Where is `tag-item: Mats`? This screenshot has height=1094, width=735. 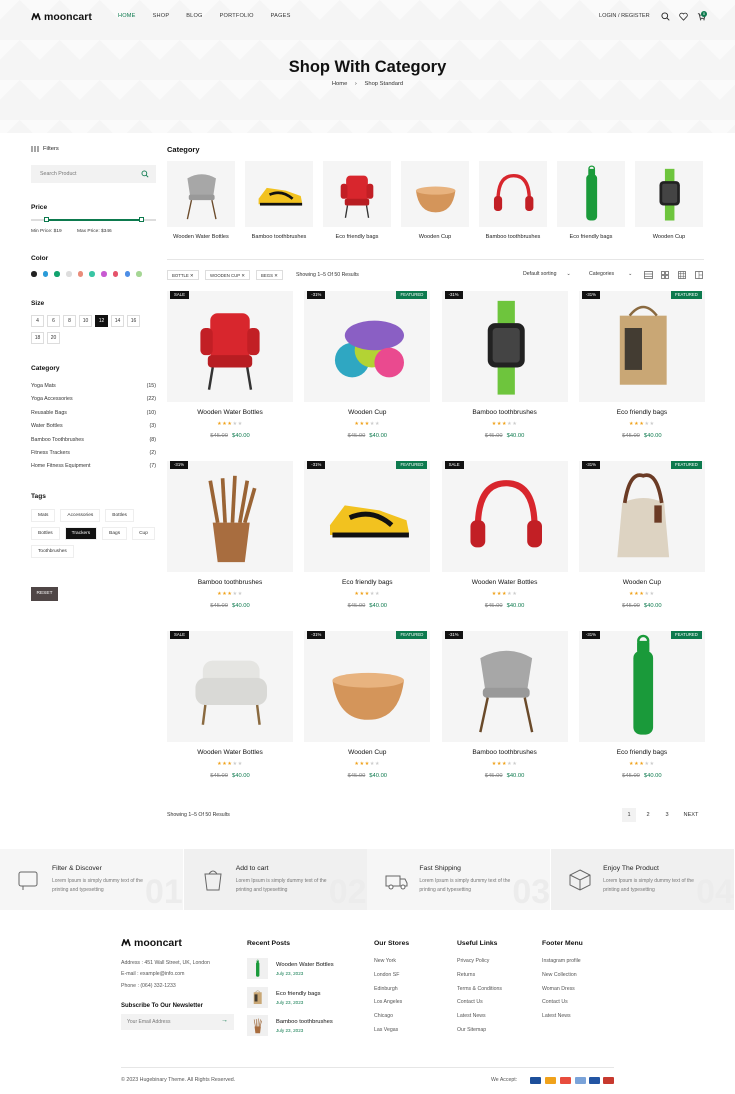
tag-item: Mats is located at coordinates (43, 515).